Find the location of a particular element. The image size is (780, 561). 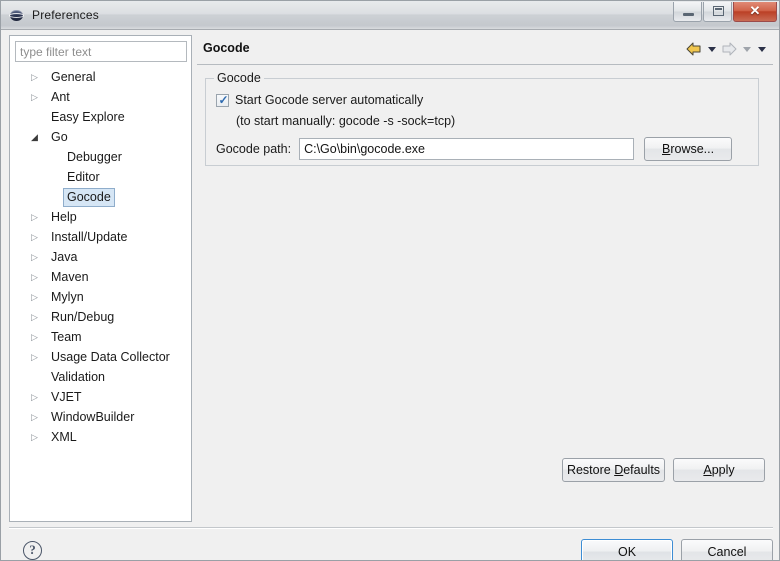

tree-item-label: Mylyn is located at coordinates (67, 296).